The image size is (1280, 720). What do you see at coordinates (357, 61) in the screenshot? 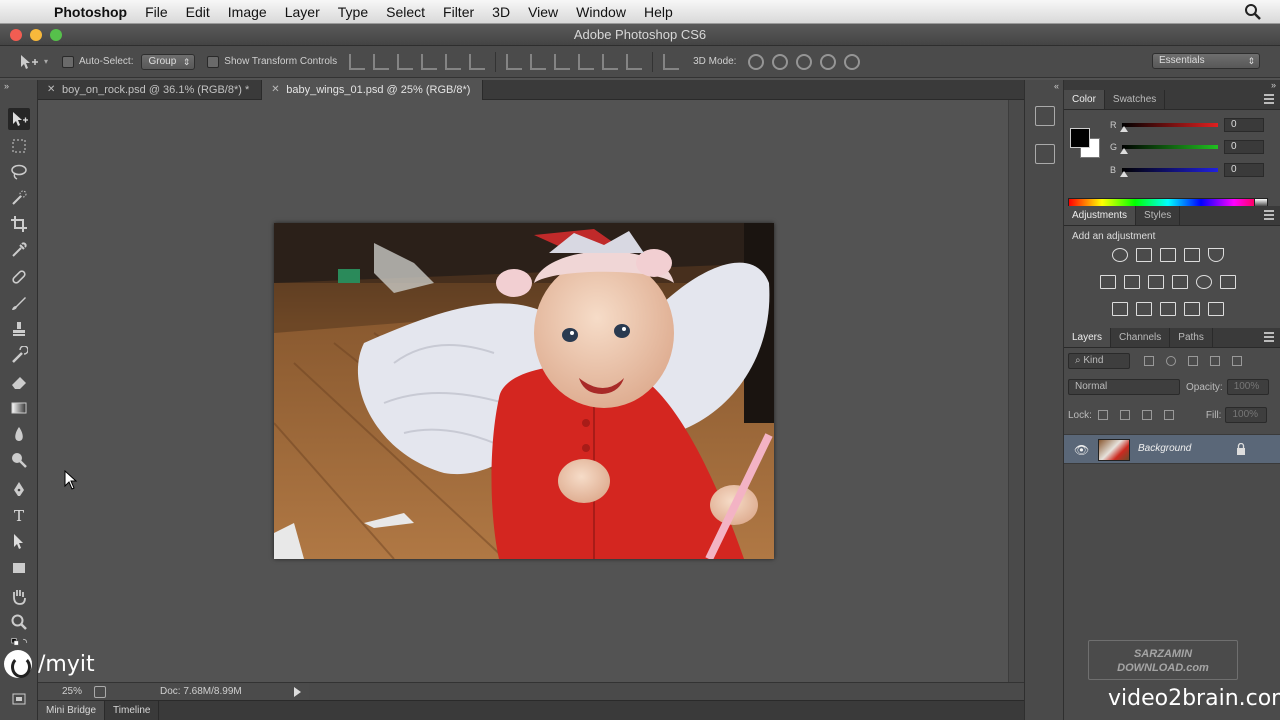
I see `align-top-edges-icon` at bounding box center [357, 61].